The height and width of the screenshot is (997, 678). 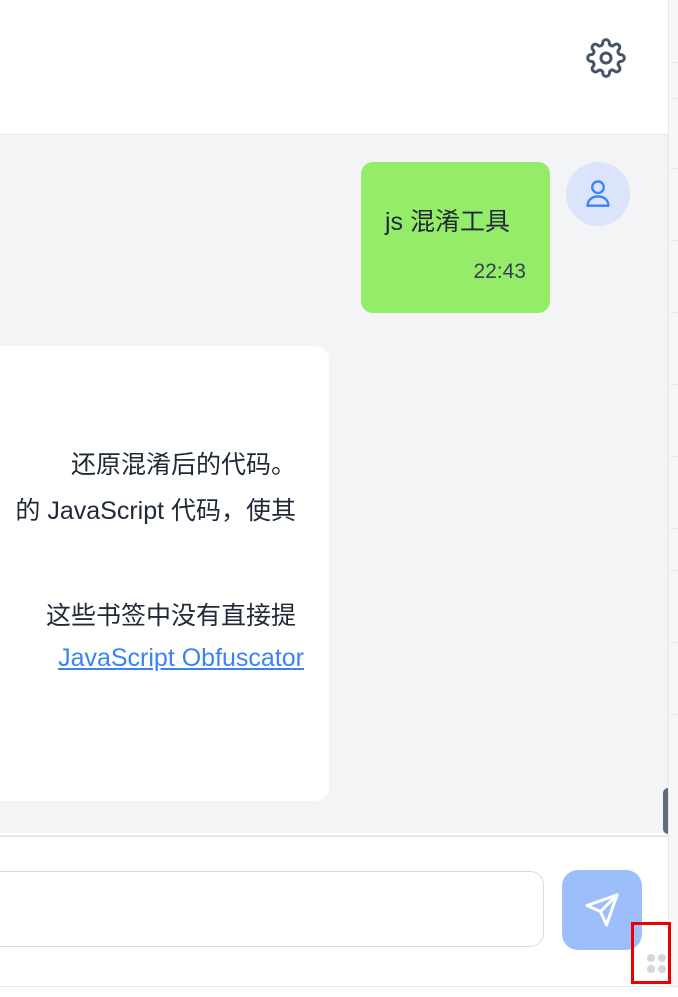 What do you see at coordinates (170, 616) in the screenshot?
I see `assistant-text-line: 这些书签中没有直接提` at bounding box center [170, 616].